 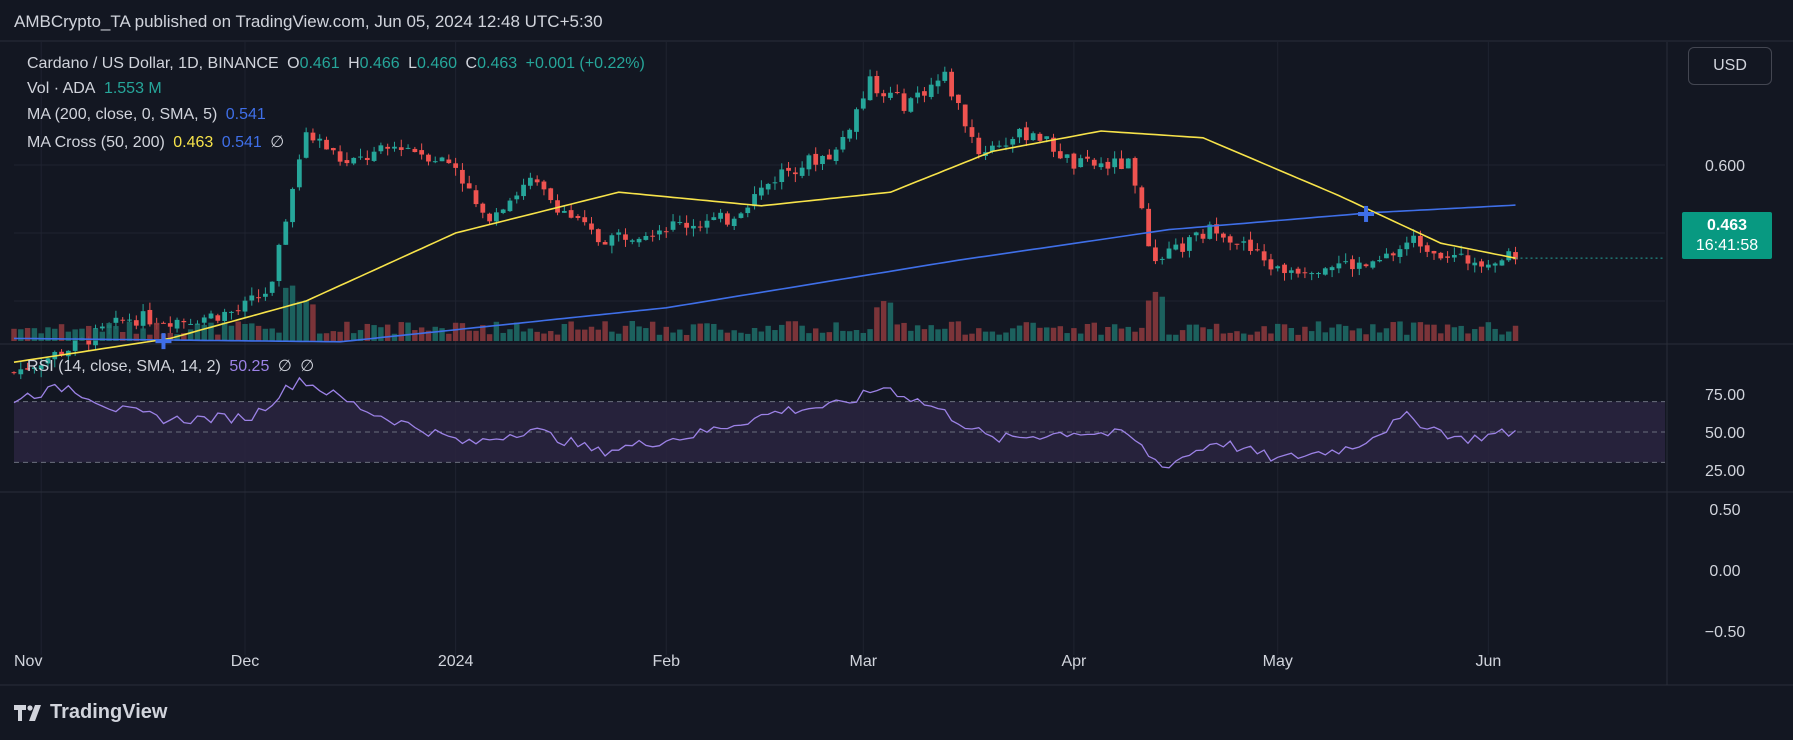 I want to click on legend-ma200: MA (200, close, 0, SMA, 5) 0.541, so click(x=148, y=115).